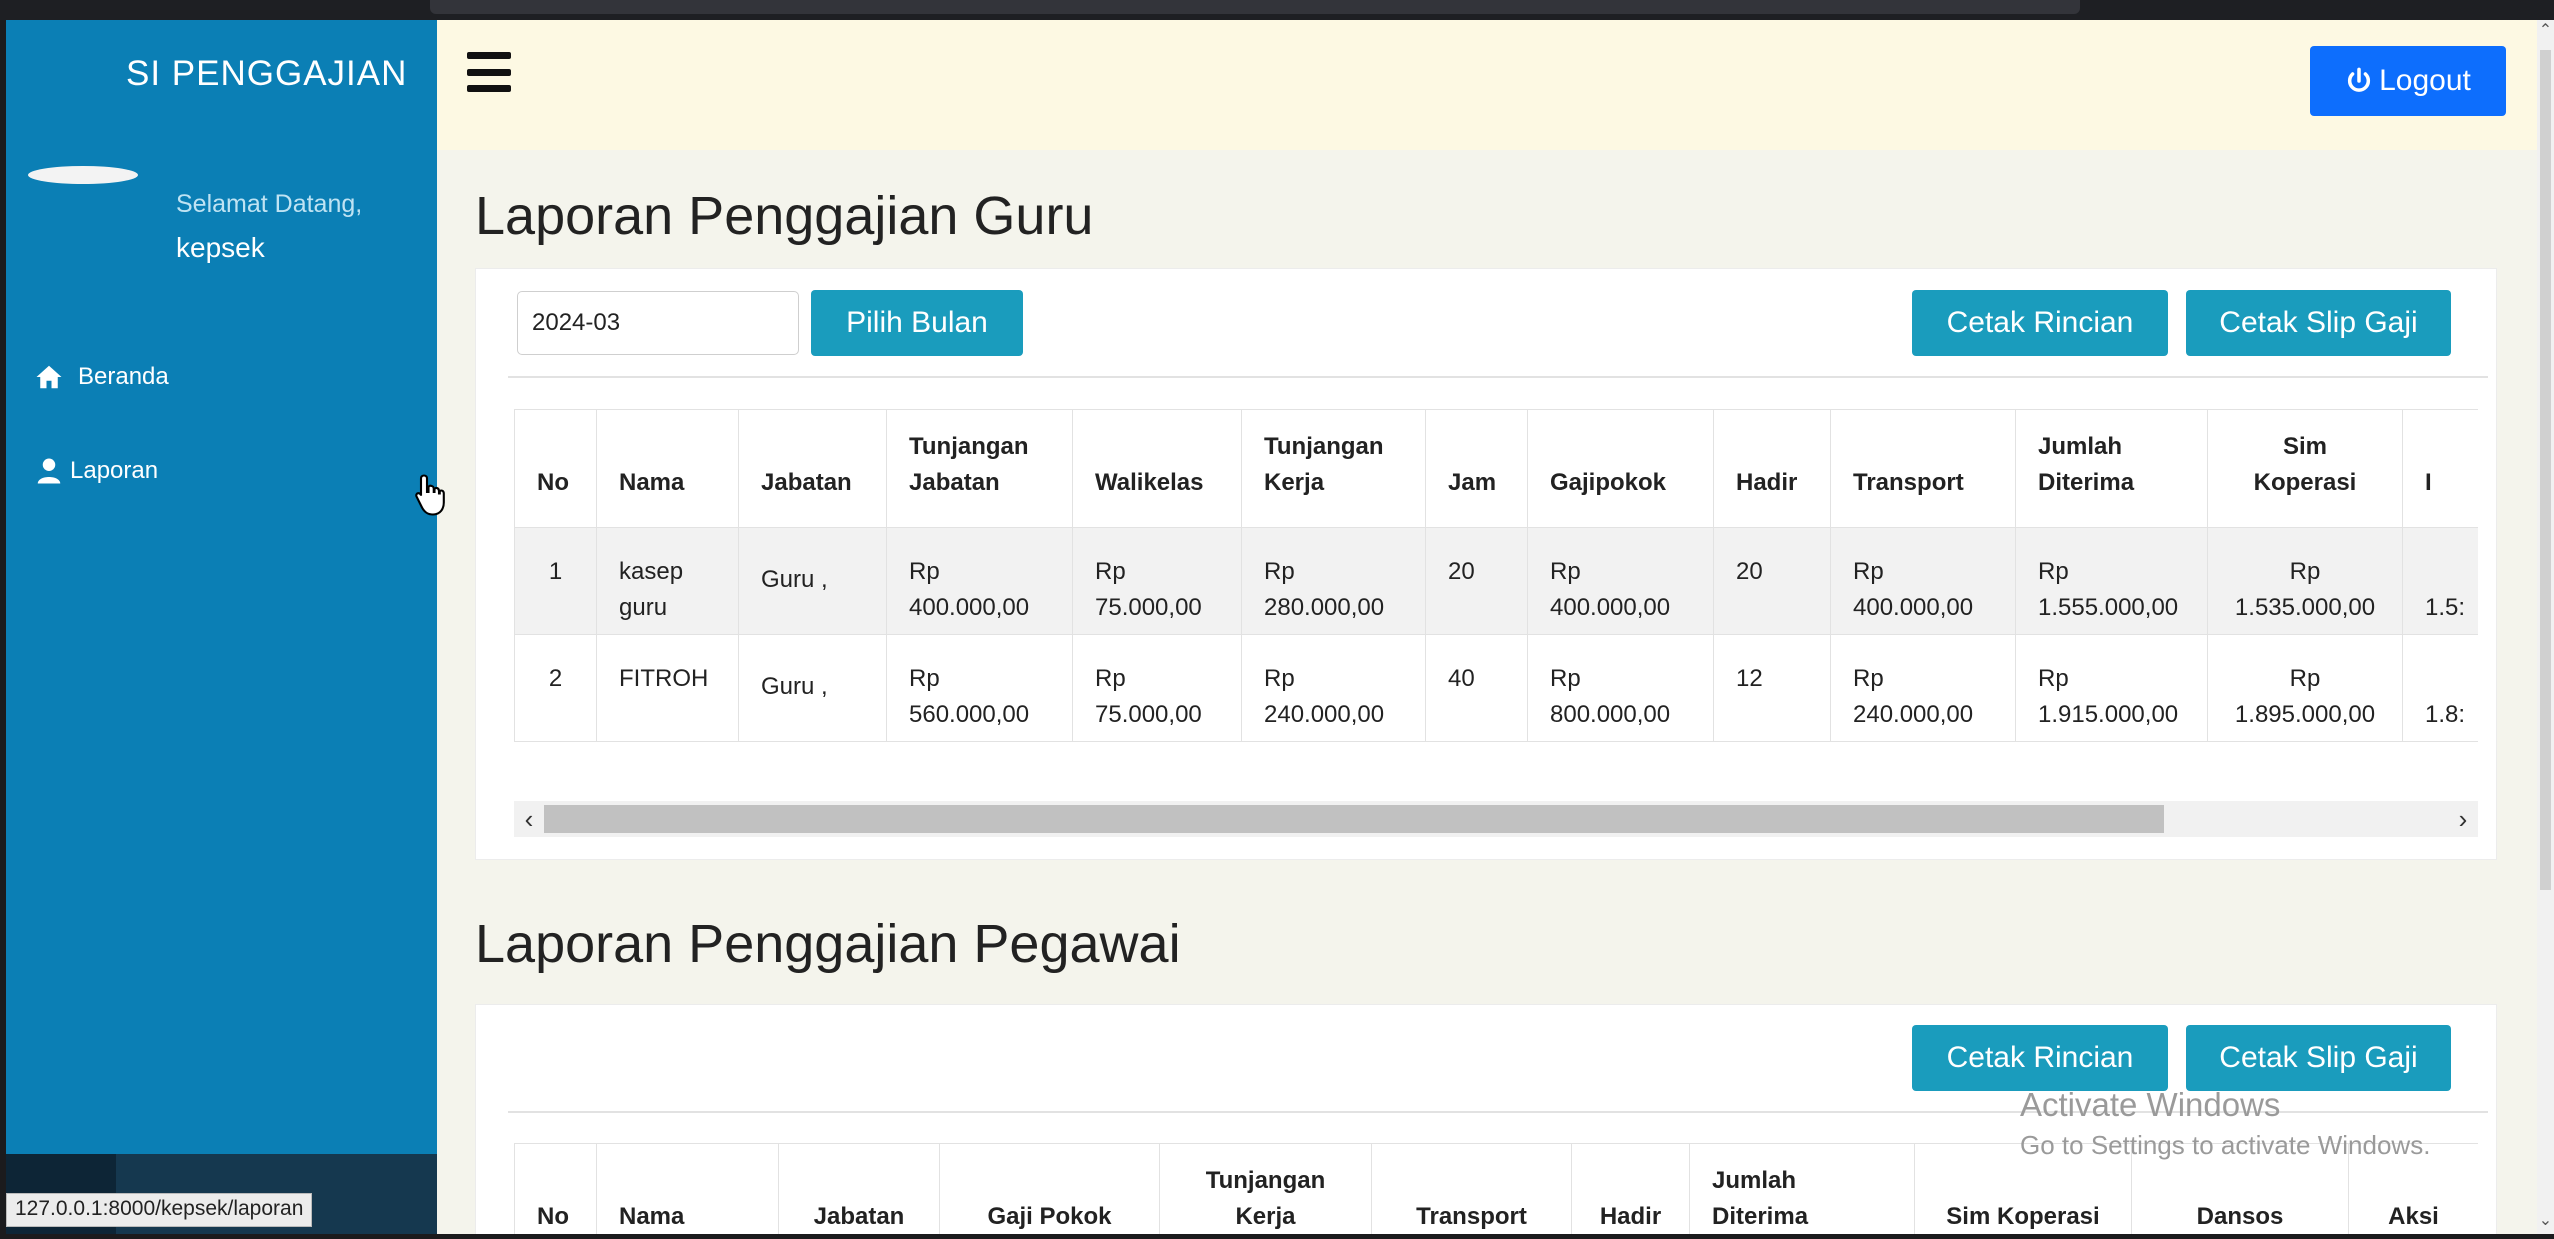  Describe the element at coordinates (2305, 581) in the screenshot. I see `cell: Rp 1.535.000,00` at that location.